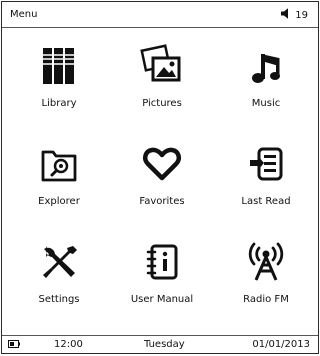  I want to click on status-bar: 12:00 Tuesday 01/01/2013, so click(160, 344).